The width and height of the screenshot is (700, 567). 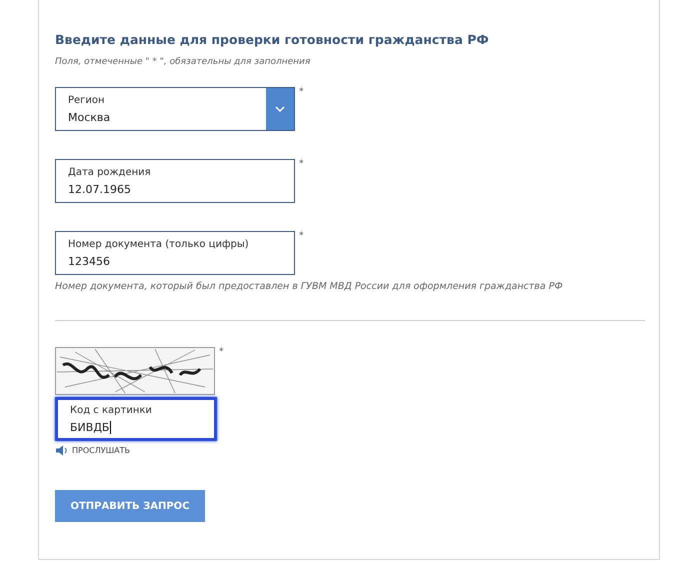 What do you see at coordinates (92, 450) in the screenshot?
I see `listen-button: ПРОСЛУШАТЬ` at bounding box center [92, 450].